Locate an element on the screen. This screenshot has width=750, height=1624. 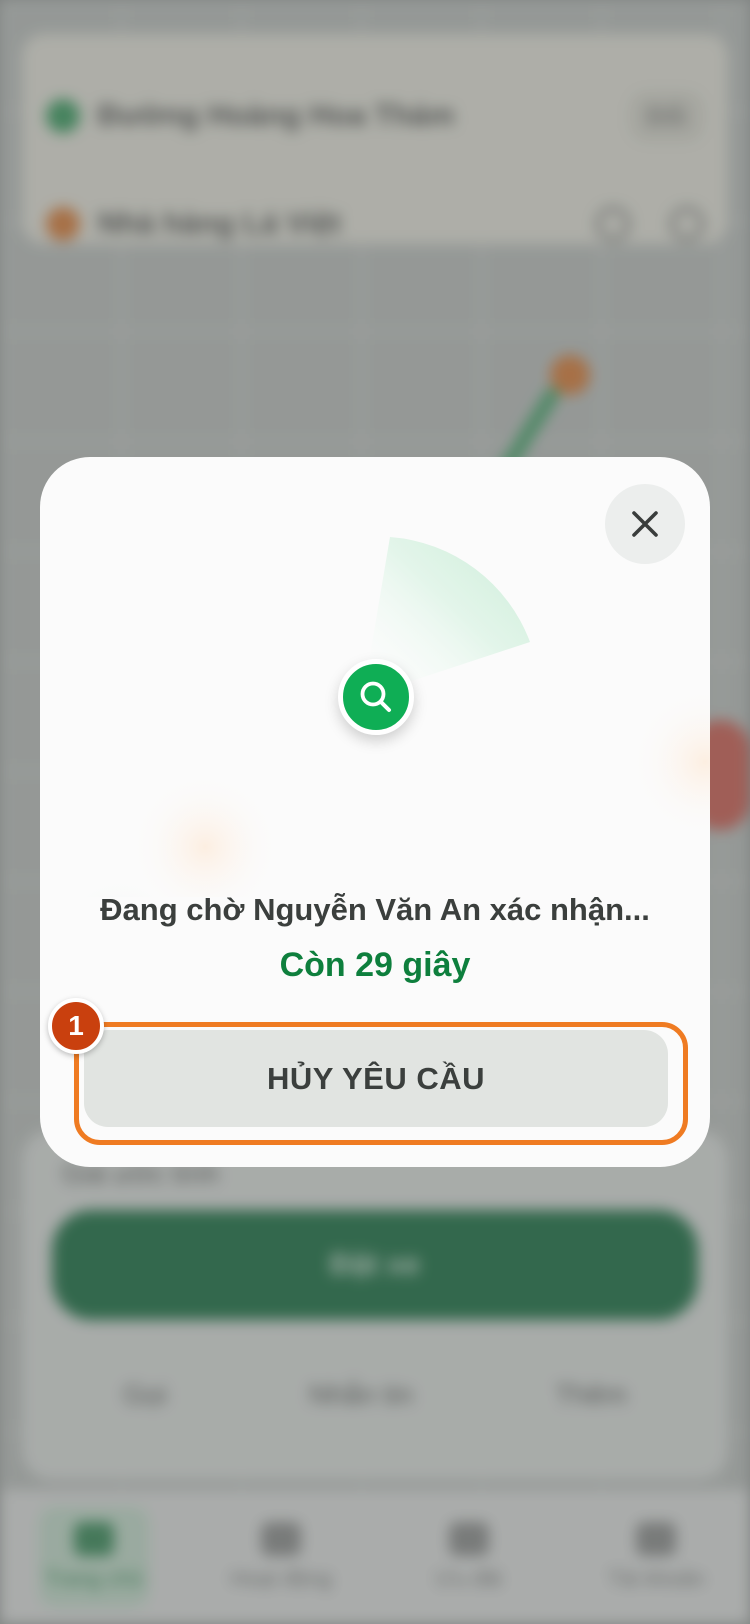
close-icon is located at coordinates (645, 524).